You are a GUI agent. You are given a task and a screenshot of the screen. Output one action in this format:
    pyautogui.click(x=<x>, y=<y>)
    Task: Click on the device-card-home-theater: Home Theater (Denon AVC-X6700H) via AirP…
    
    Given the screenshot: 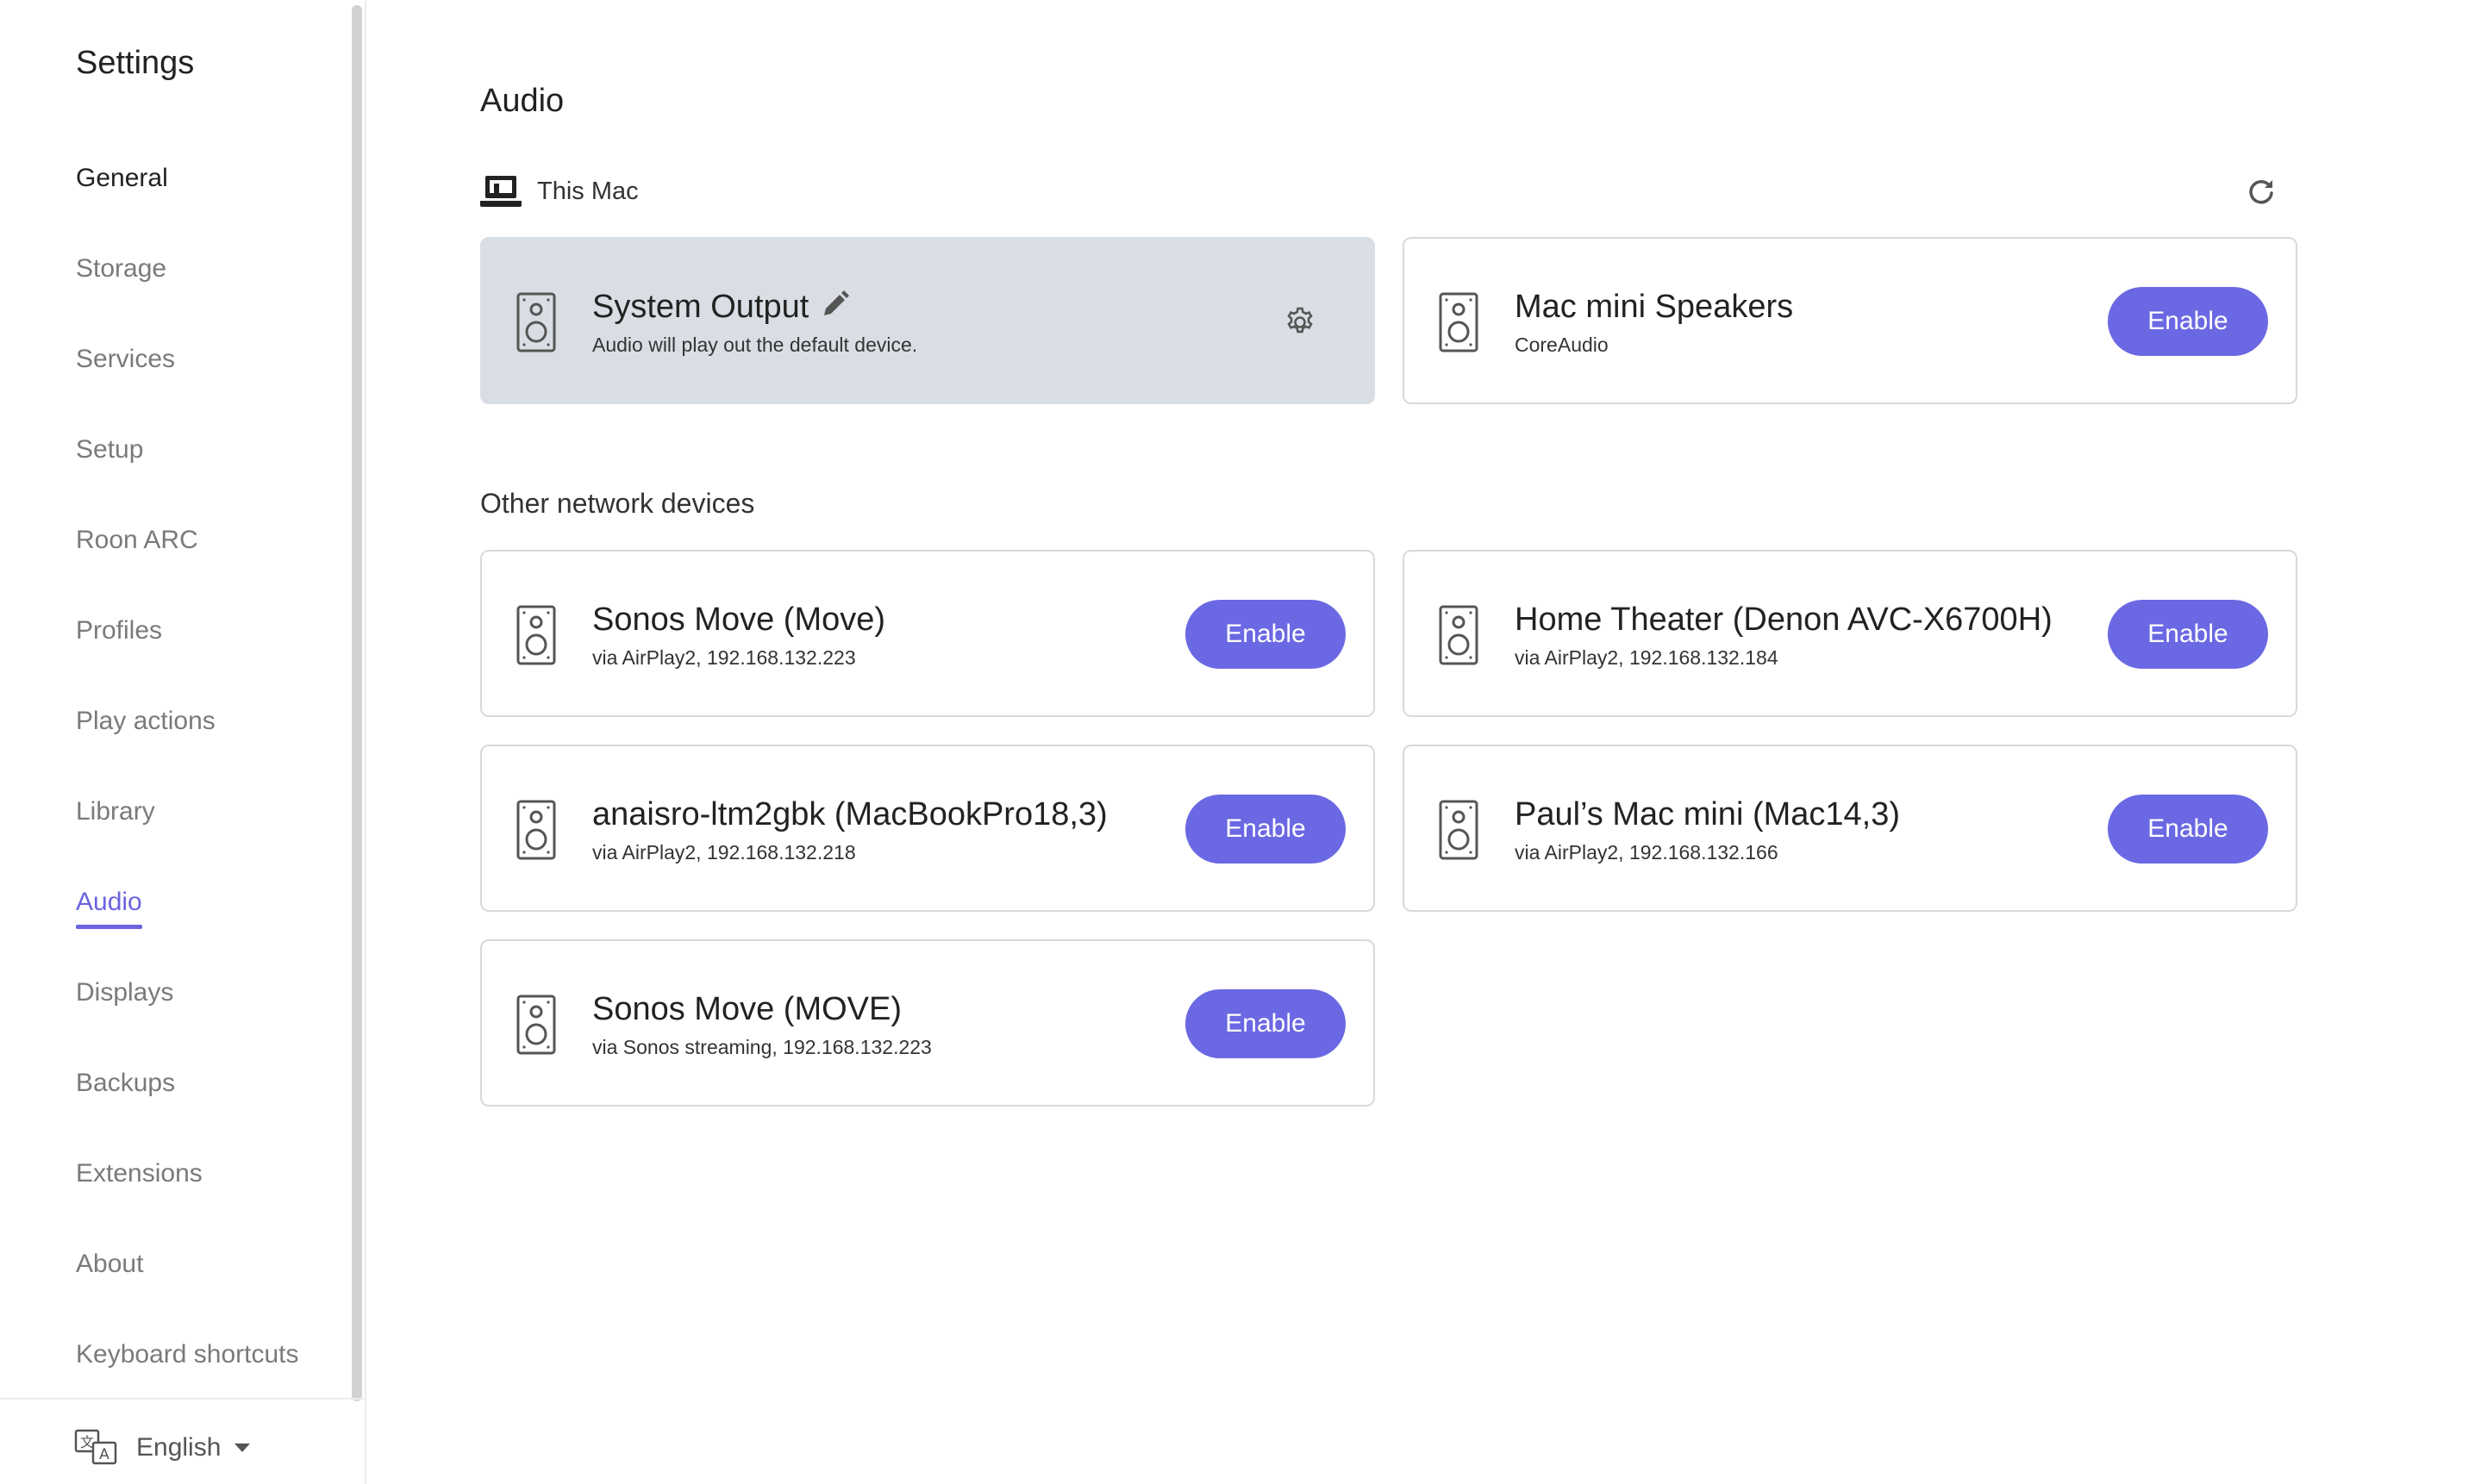 What is the action you would take?
    pyautogui.click(x=1850, y=634)
    